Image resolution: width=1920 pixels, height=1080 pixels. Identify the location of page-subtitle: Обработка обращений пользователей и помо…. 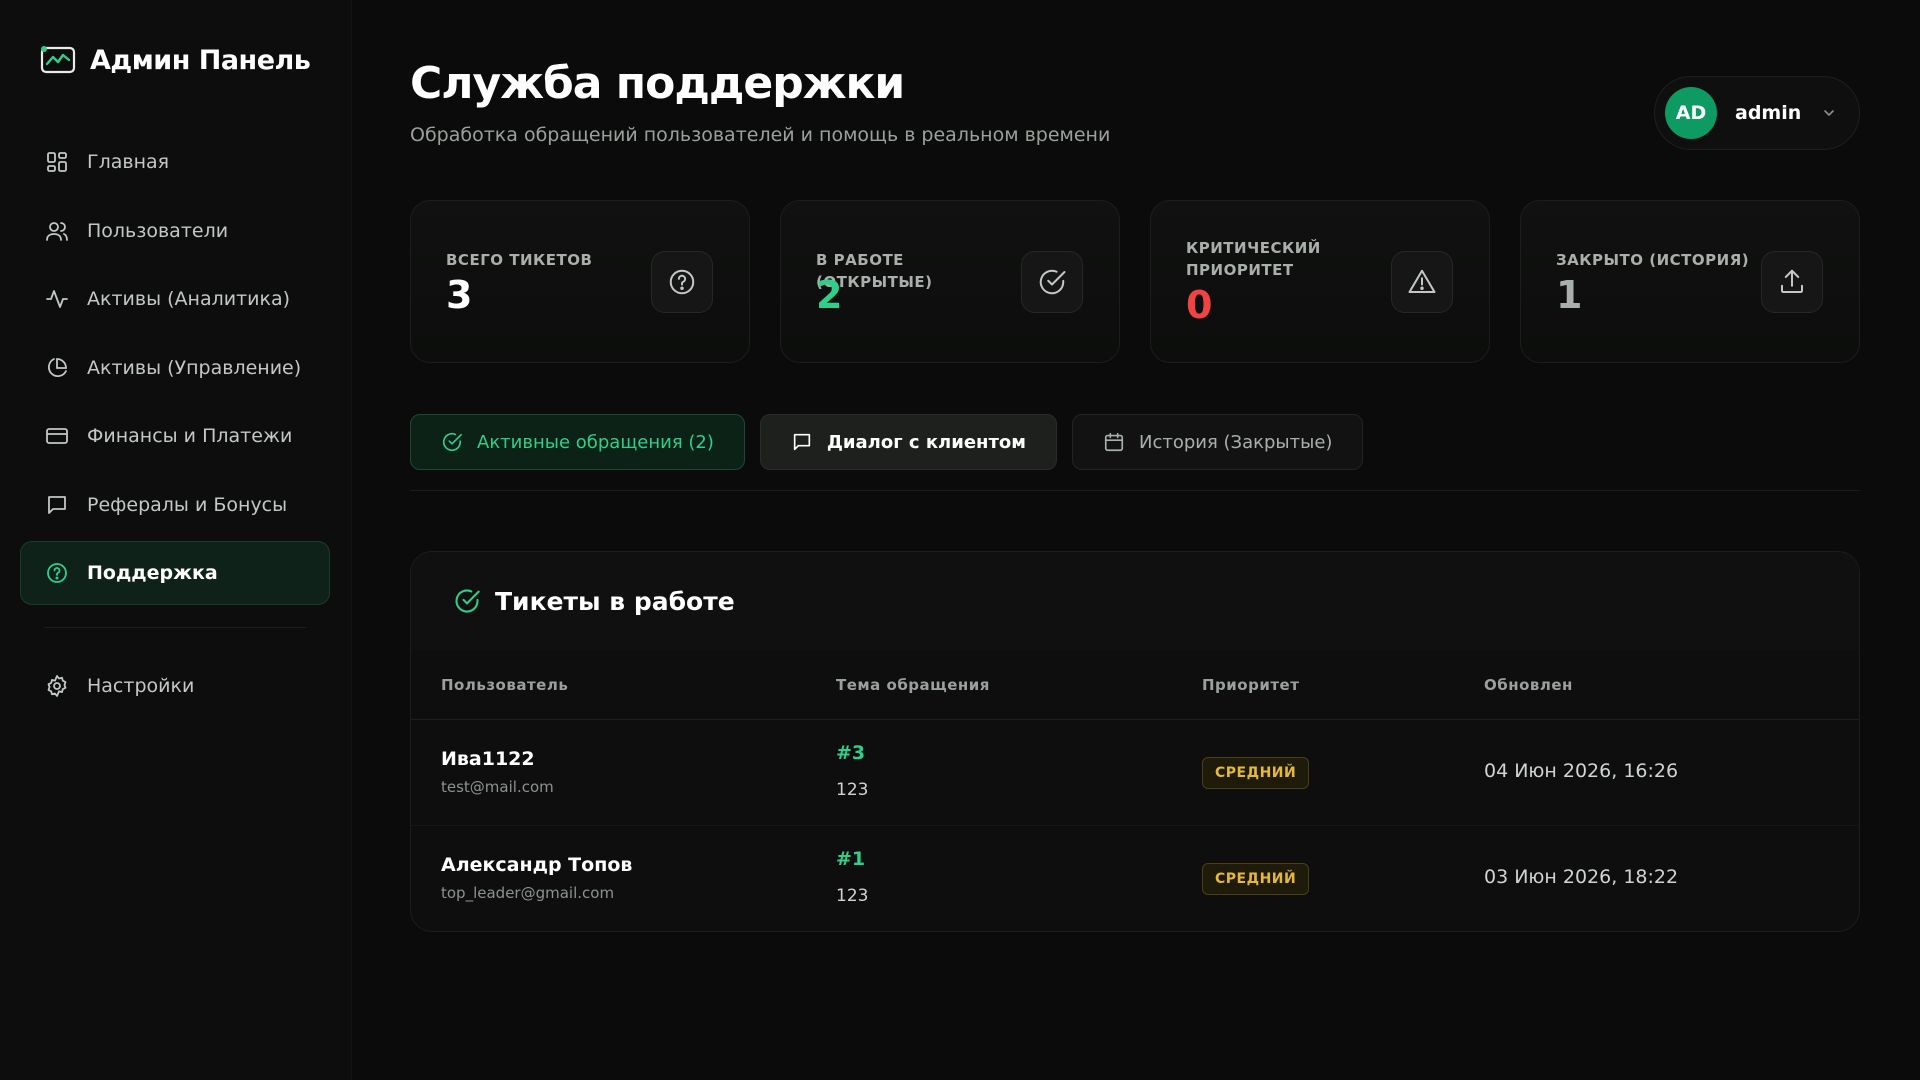
(760, 135).